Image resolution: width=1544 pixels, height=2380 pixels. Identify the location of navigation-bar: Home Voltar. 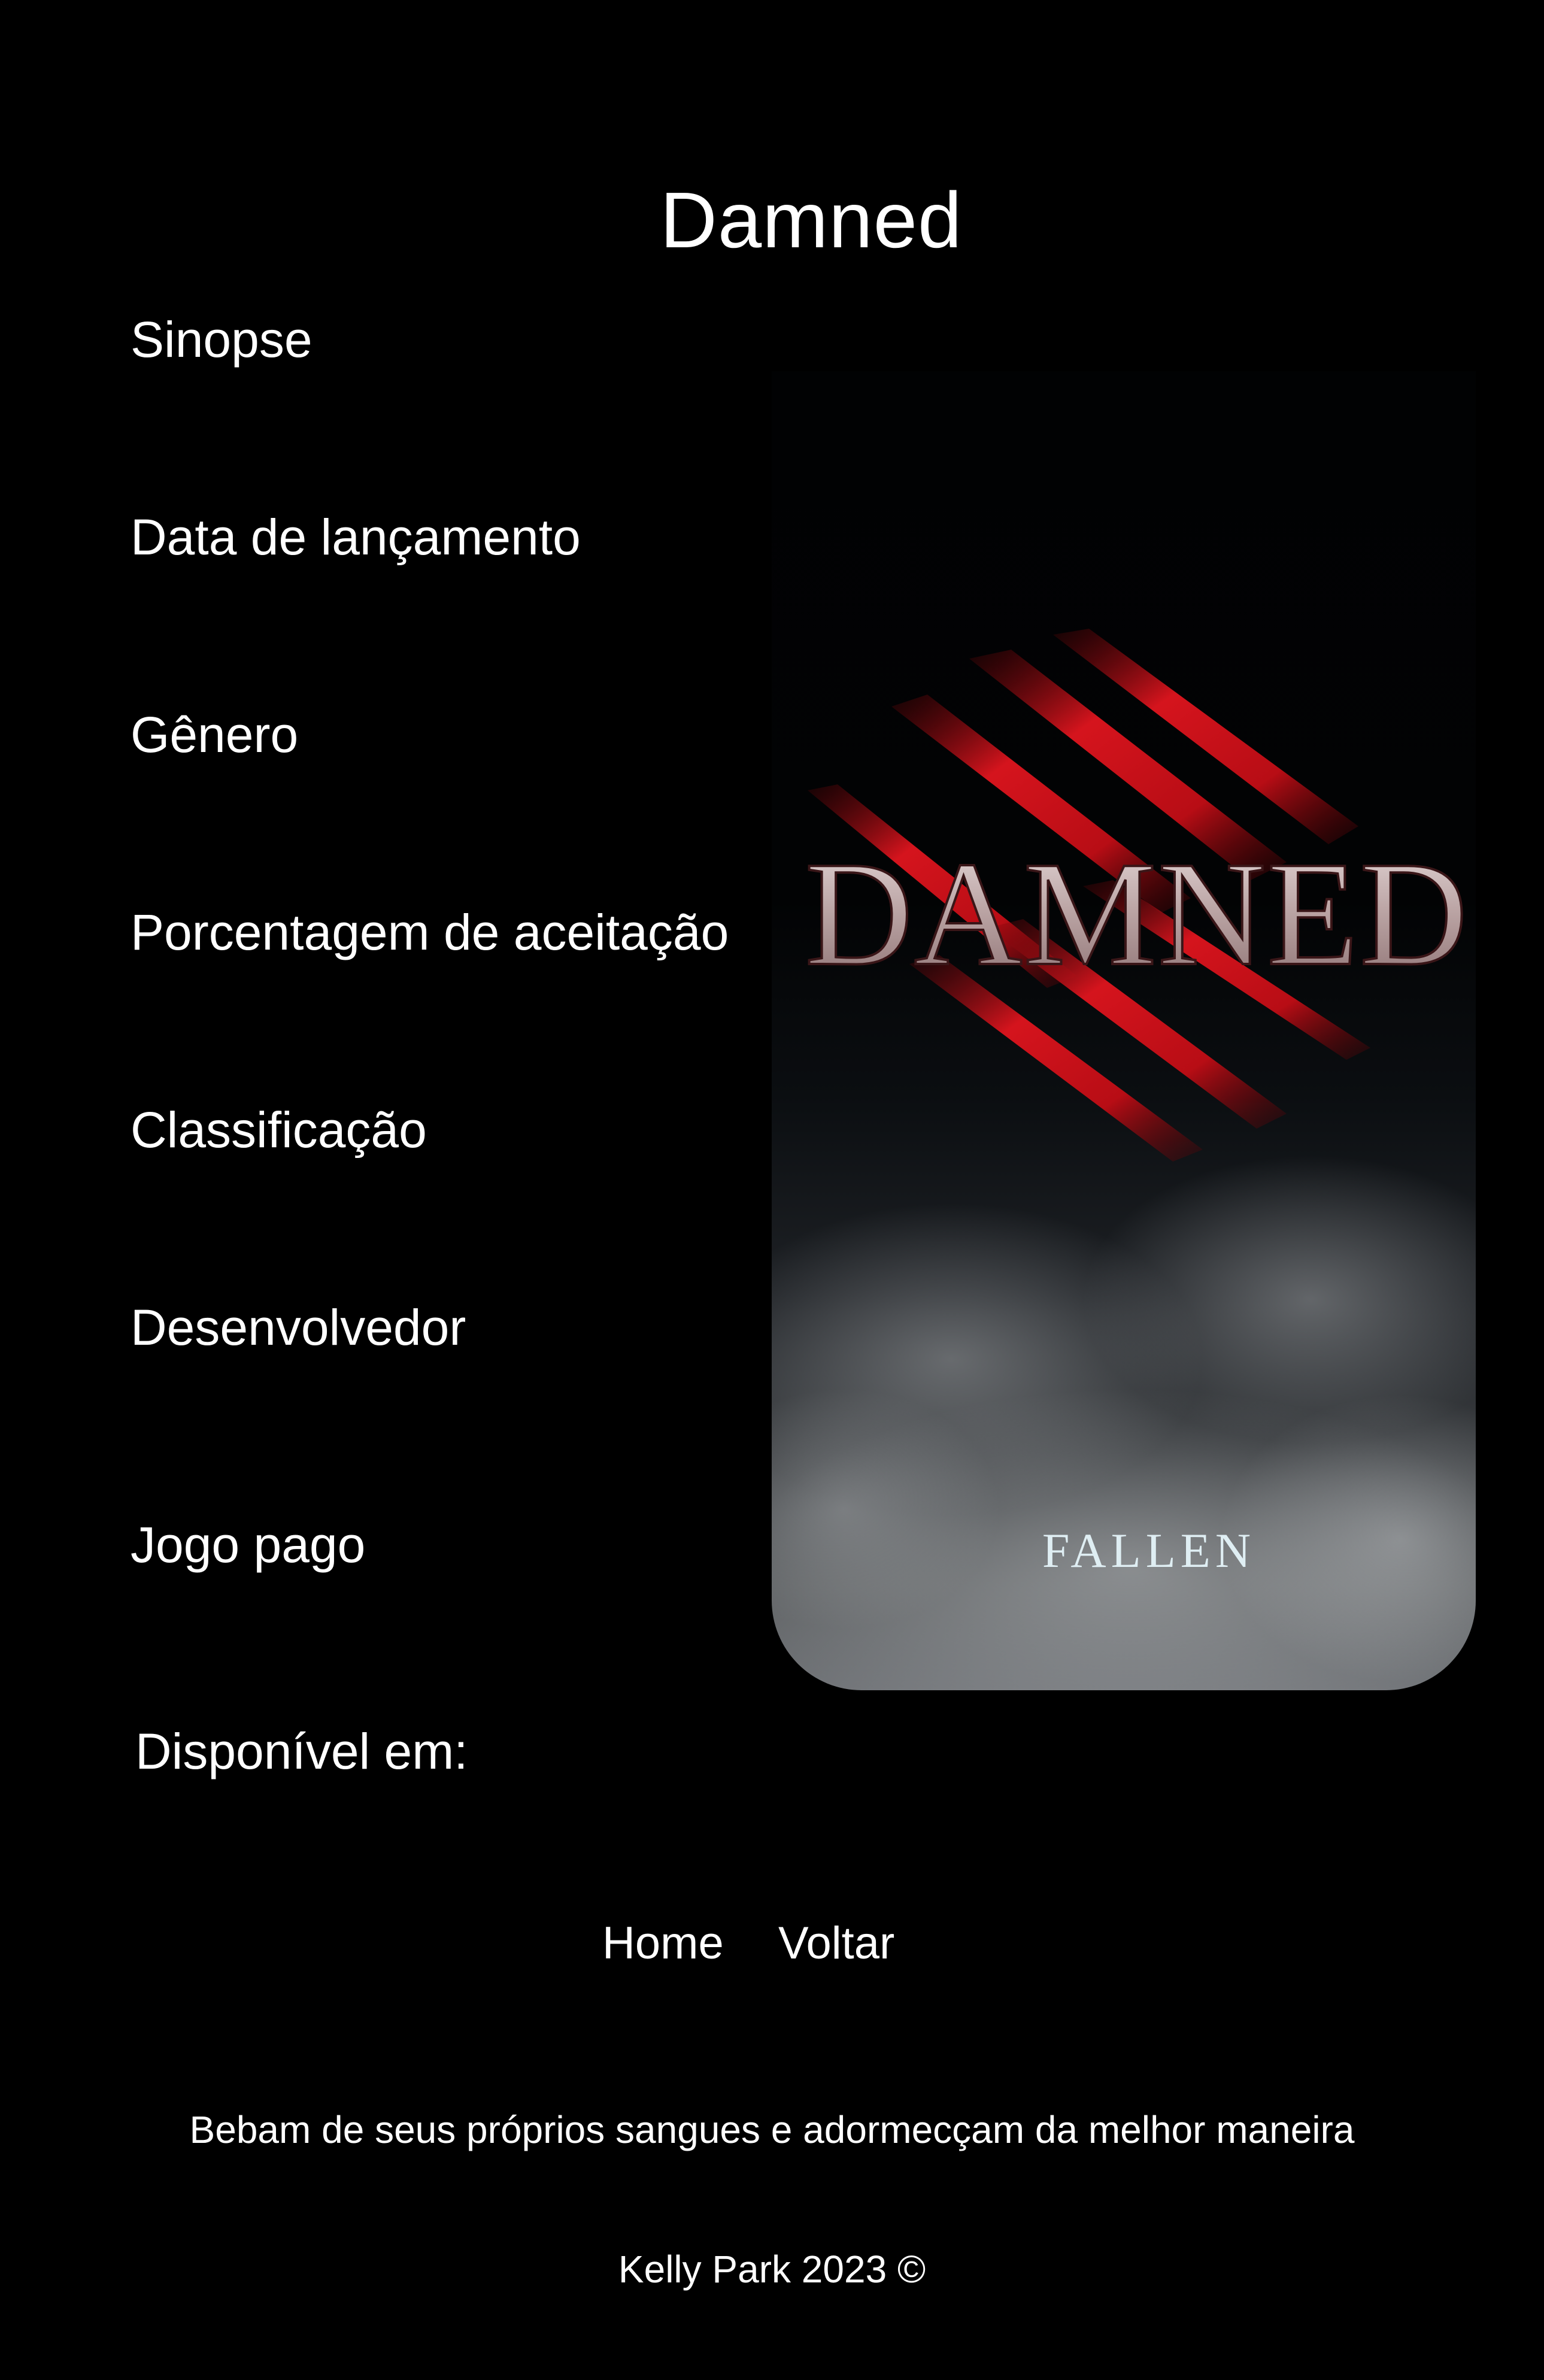
(772, 1943).